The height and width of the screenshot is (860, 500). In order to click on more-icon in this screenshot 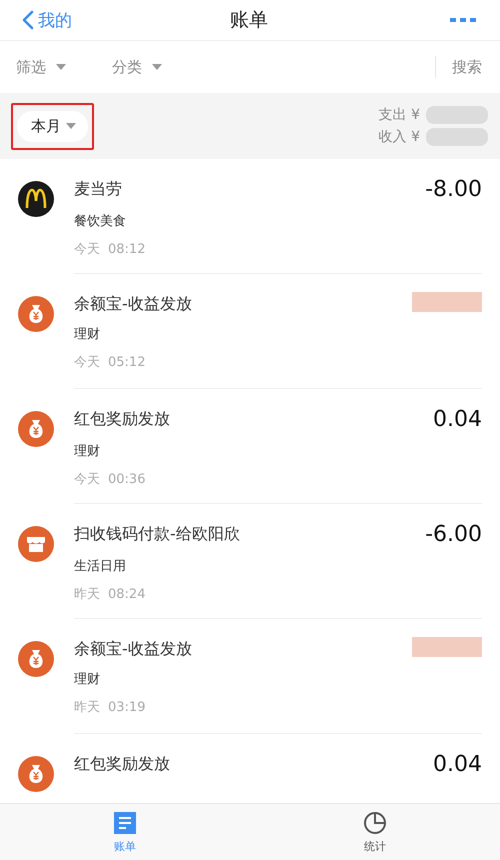, I will do `click(463, 20)`.